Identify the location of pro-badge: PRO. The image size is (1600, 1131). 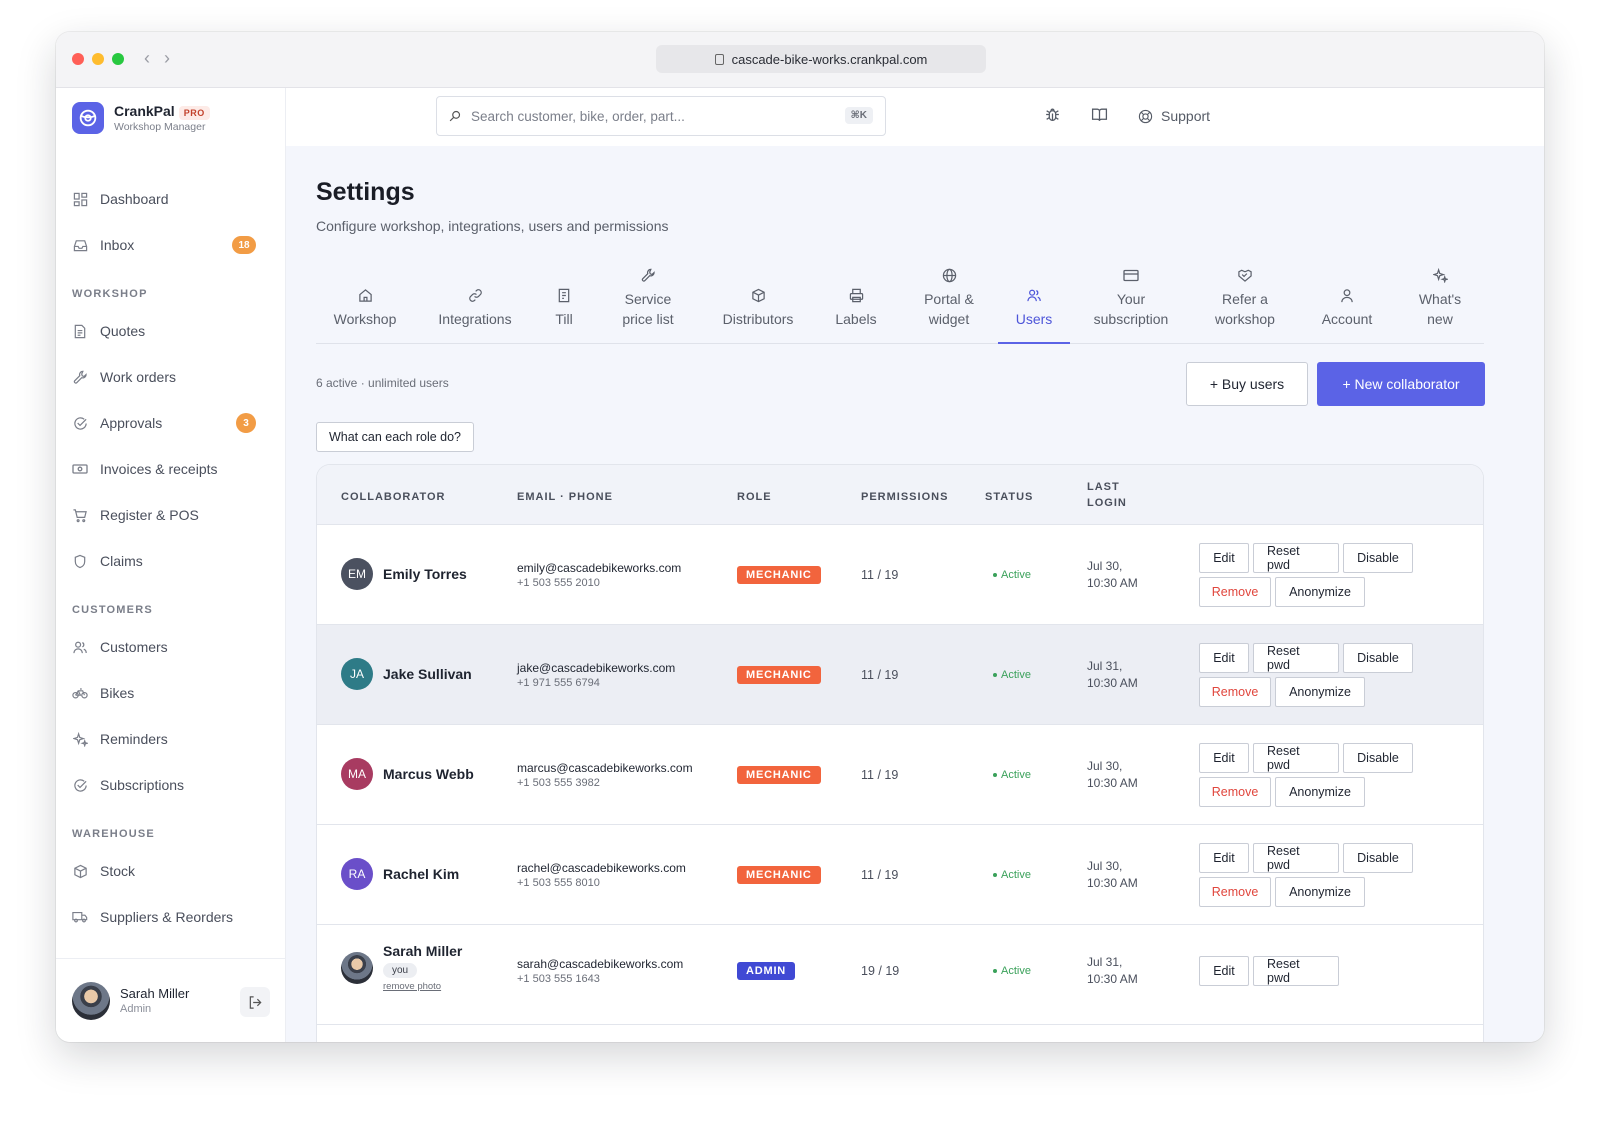
(194, 113).